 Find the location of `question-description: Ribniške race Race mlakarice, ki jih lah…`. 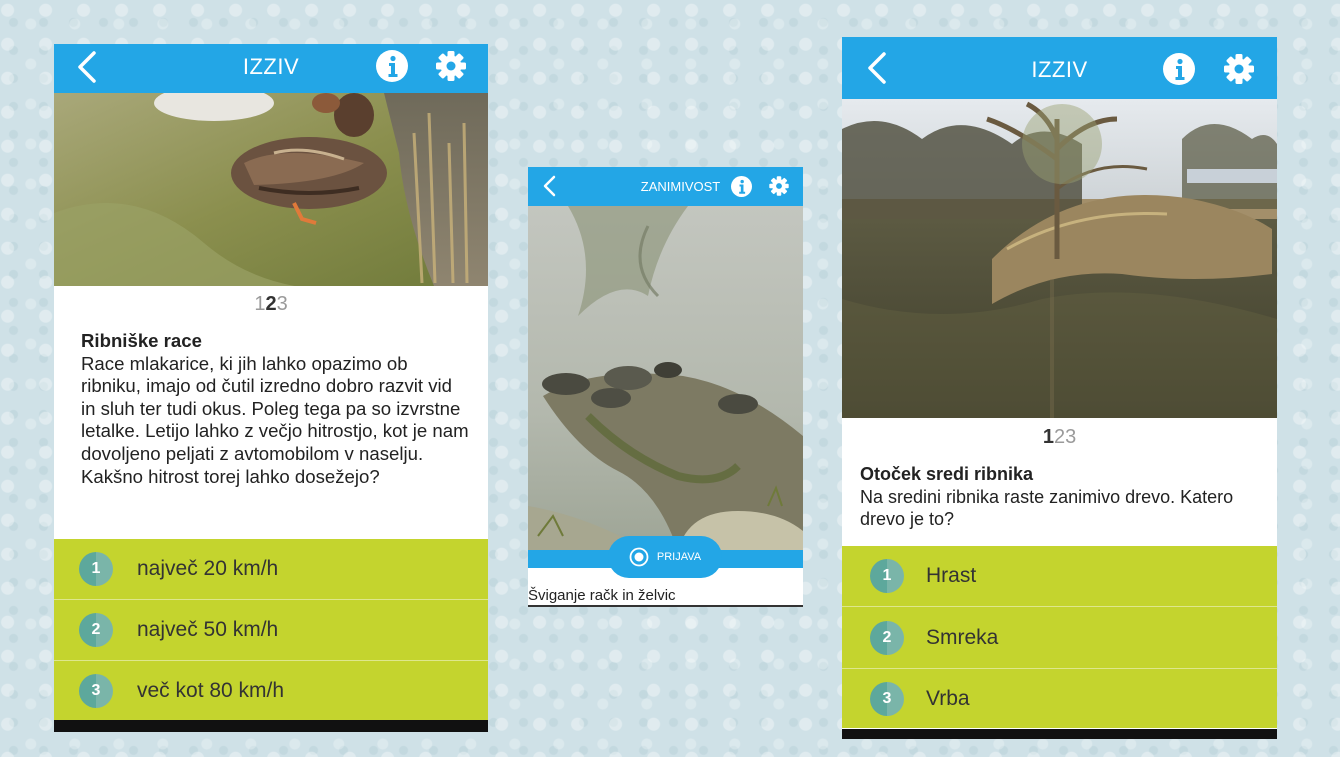

question-description: Ribniške race Race mlakarice, ki jih lah… is located at coordinates (275, 409).